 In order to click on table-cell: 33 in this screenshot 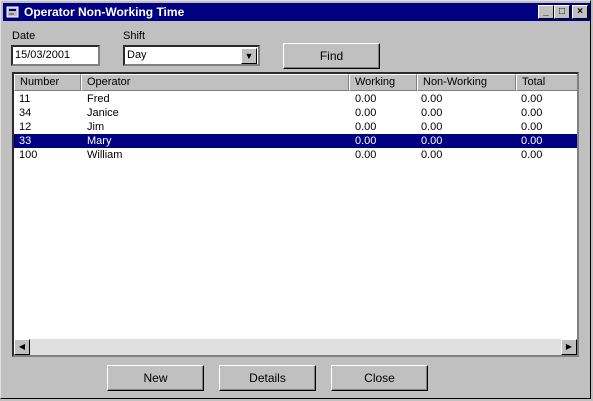, I will do `click(25, 141)`.